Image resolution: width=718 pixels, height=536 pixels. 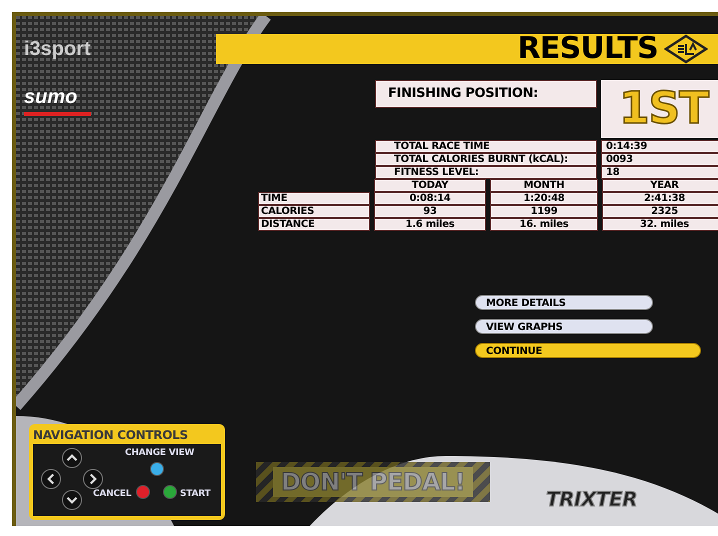 What do you see at coordinates (486, 94) in the screenshot?
I see `finishing-position-label: FINISHING POSITION:` at bounding box center [486, 94].